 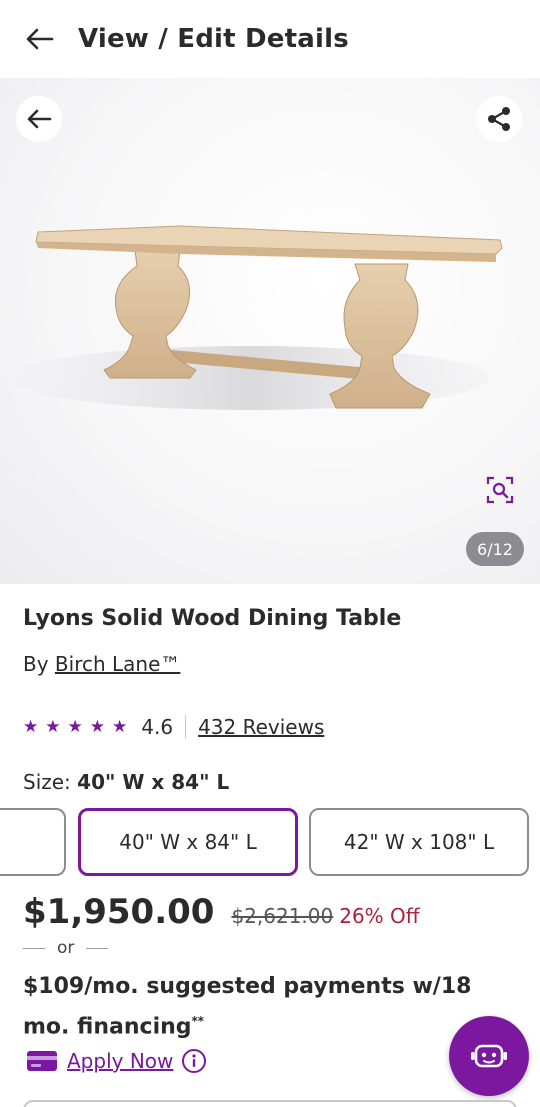 I want to click on sale-price: $1,950.00, so click(x=119, y=912).